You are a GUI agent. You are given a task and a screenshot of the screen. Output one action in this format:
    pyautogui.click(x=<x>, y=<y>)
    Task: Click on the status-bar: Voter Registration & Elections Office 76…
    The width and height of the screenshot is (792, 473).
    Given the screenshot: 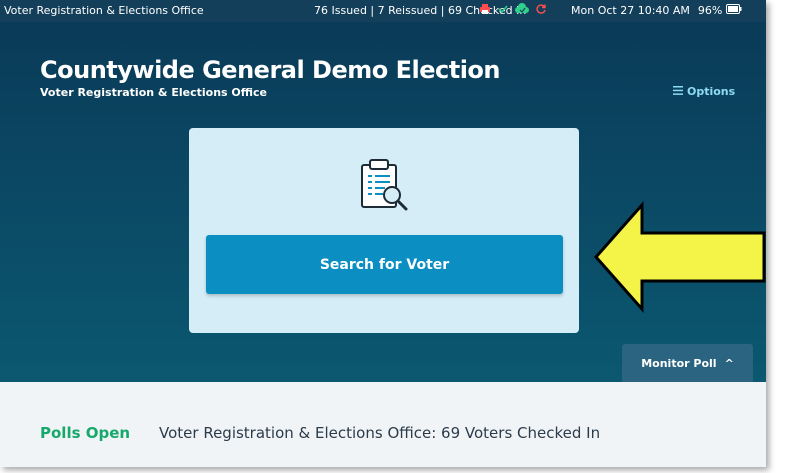 What is the action you would take?
    pyautogui.click(x=383, y=11)
    